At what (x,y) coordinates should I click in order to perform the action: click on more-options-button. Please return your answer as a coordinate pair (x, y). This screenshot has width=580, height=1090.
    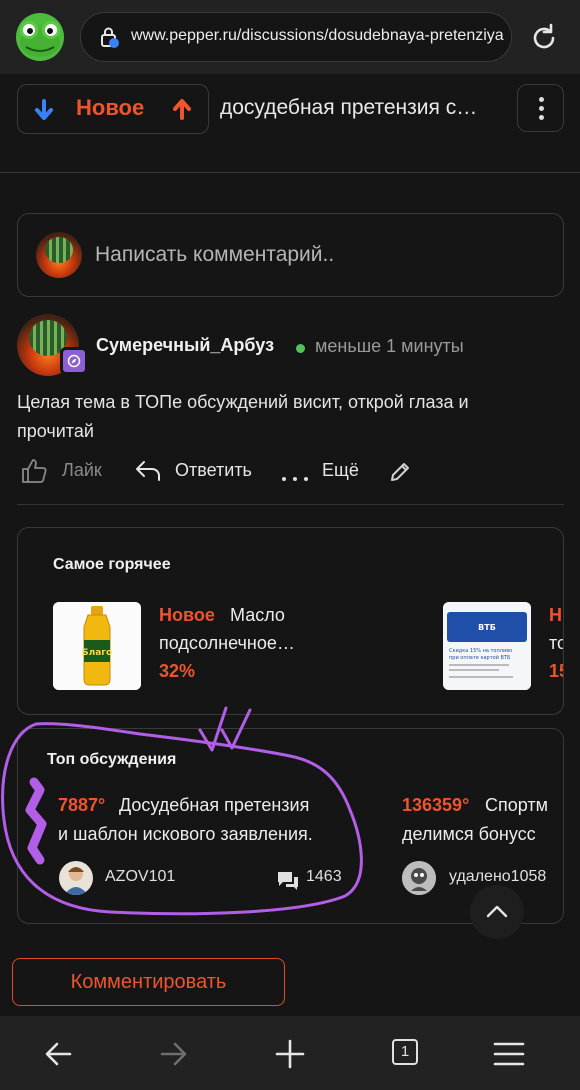
    Looking at the image, I should click on (540, 108).